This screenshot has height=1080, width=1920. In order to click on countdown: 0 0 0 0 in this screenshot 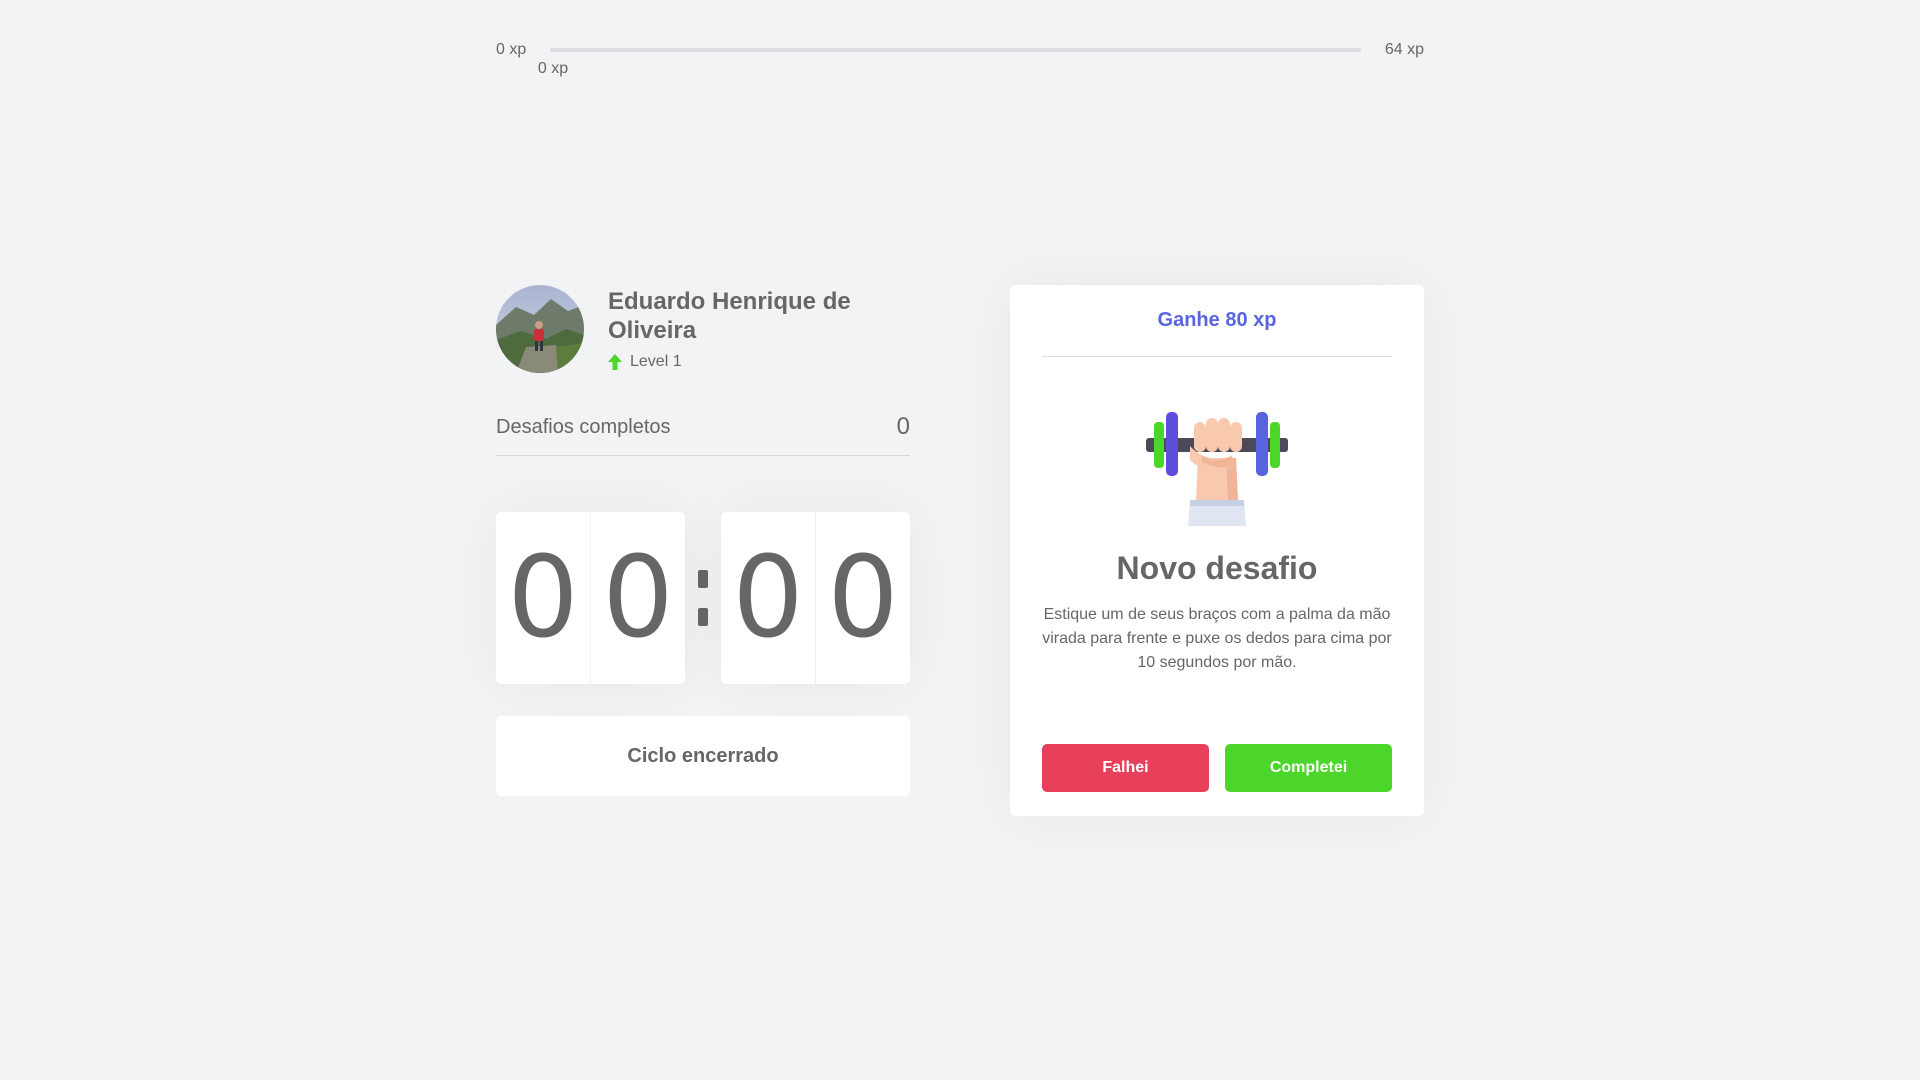, I will do `click(703, 598)`.